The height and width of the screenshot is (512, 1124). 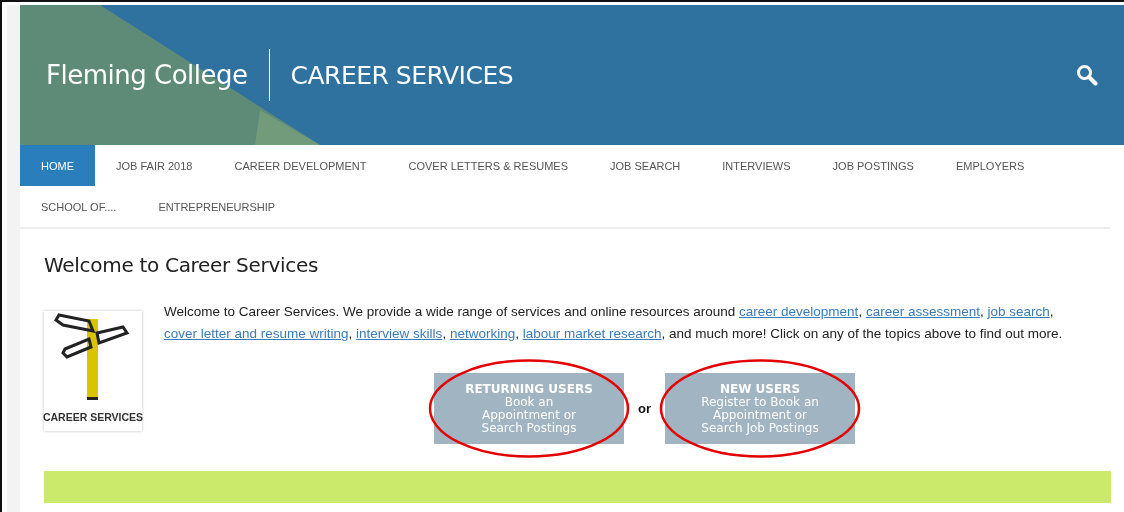 What do you see at coordinates (181, 265) in the screenshot?
I see `page-heading: Welcome to Career Services` at bounding box center [181, 265].